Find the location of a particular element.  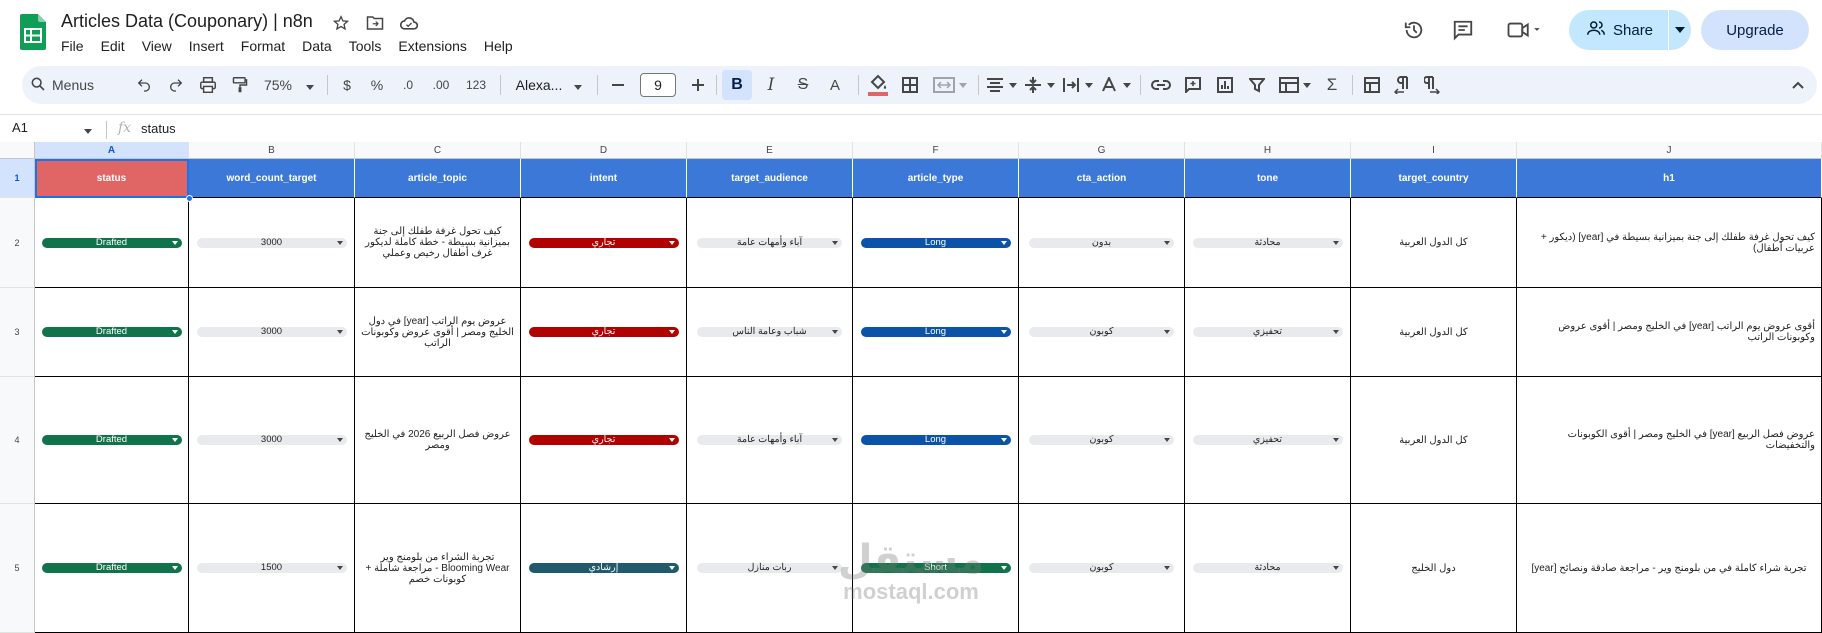

column-header-a: A is located at coordinates (112, 150).